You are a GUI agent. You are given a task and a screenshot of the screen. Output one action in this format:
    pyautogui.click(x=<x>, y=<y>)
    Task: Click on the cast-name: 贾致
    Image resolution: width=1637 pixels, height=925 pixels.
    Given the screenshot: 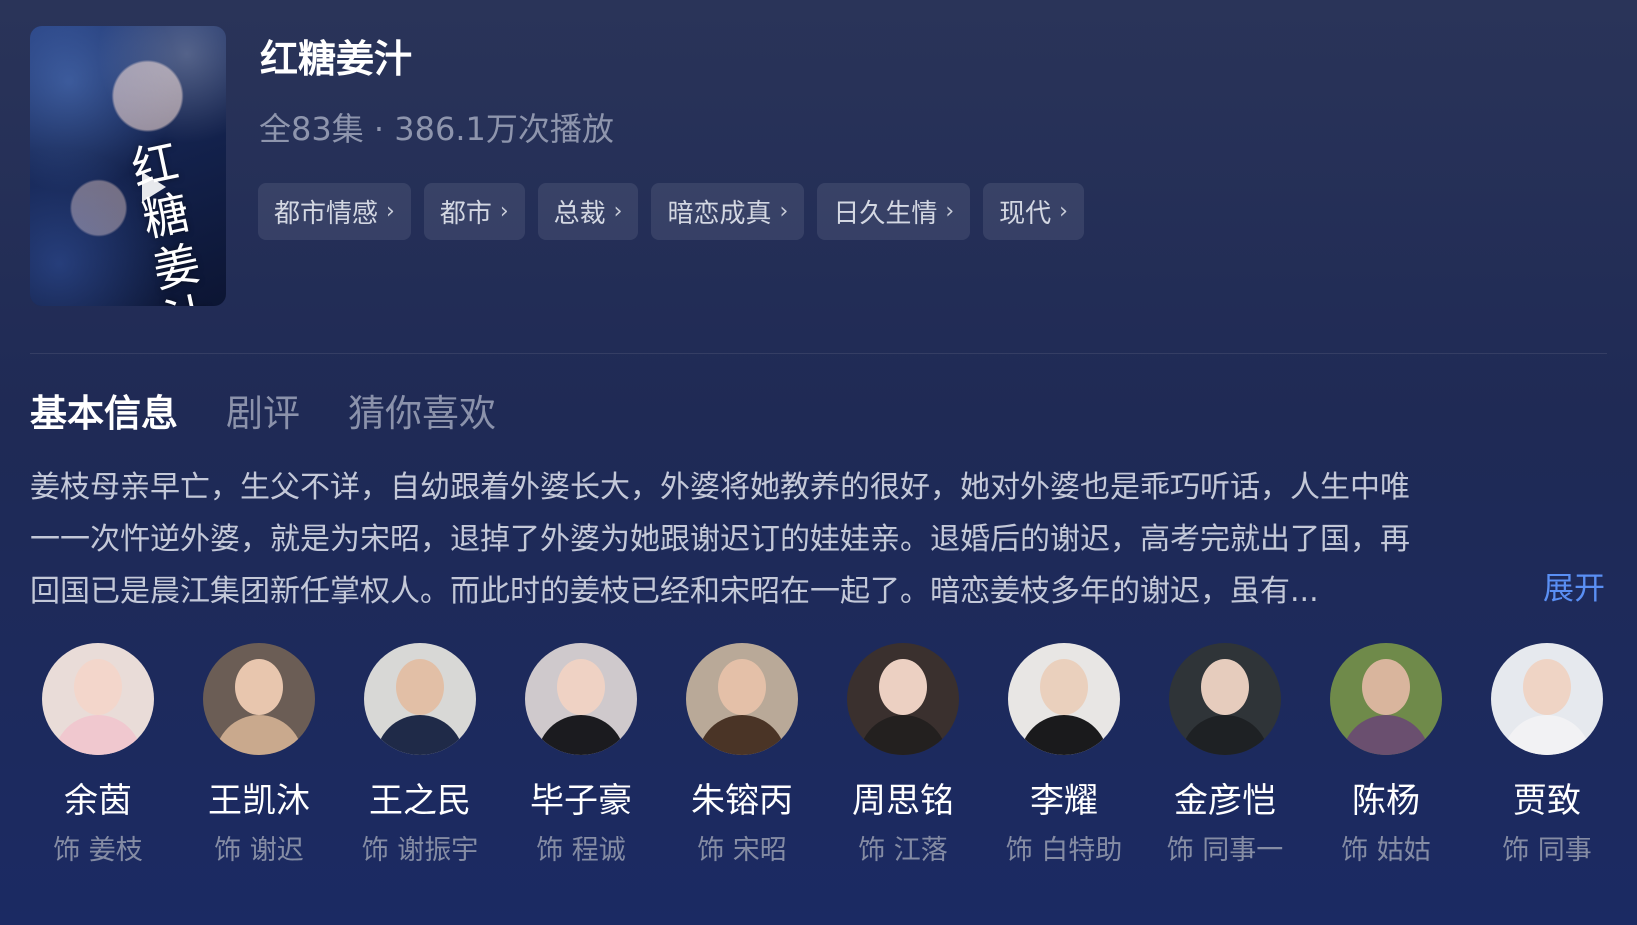 What is the action you would take?
    pyautogui.click(x=1547, y=801)
    